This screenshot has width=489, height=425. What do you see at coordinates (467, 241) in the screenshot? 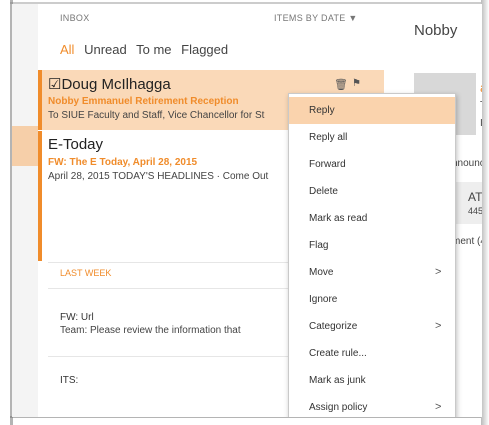
I see `attachment-label: ment (44` at bounding box center [467, 241].